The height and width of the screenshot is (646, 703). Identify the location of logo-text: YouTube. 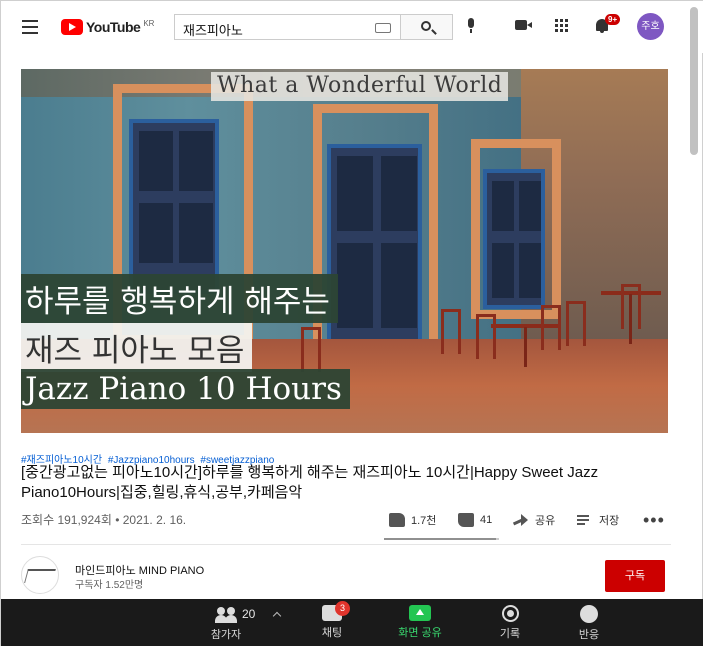
(113, 27).